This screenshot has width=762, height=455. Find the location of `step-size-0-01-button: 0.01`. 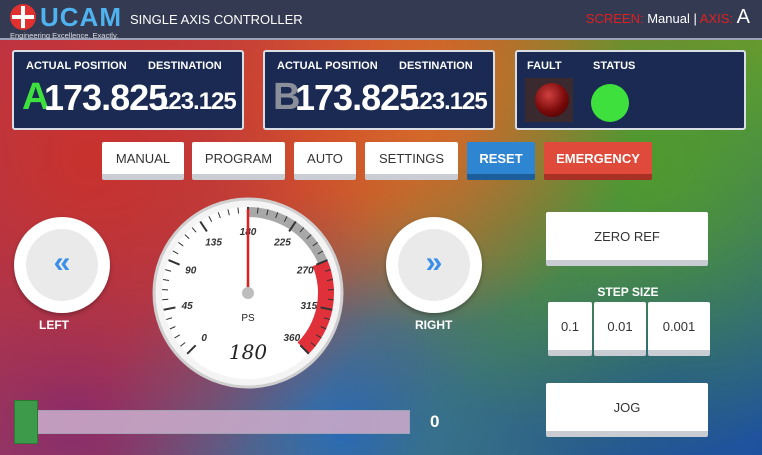

step-size-0-01-button: 0.01 is located at coordinates (620, 329).